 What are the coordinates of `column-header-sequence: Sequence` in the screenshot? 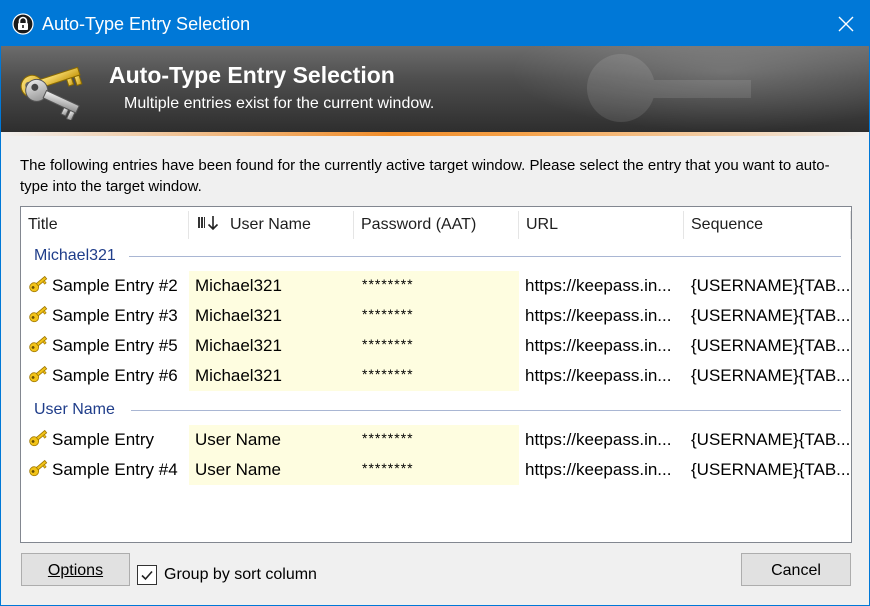 It's located at (767, 225).